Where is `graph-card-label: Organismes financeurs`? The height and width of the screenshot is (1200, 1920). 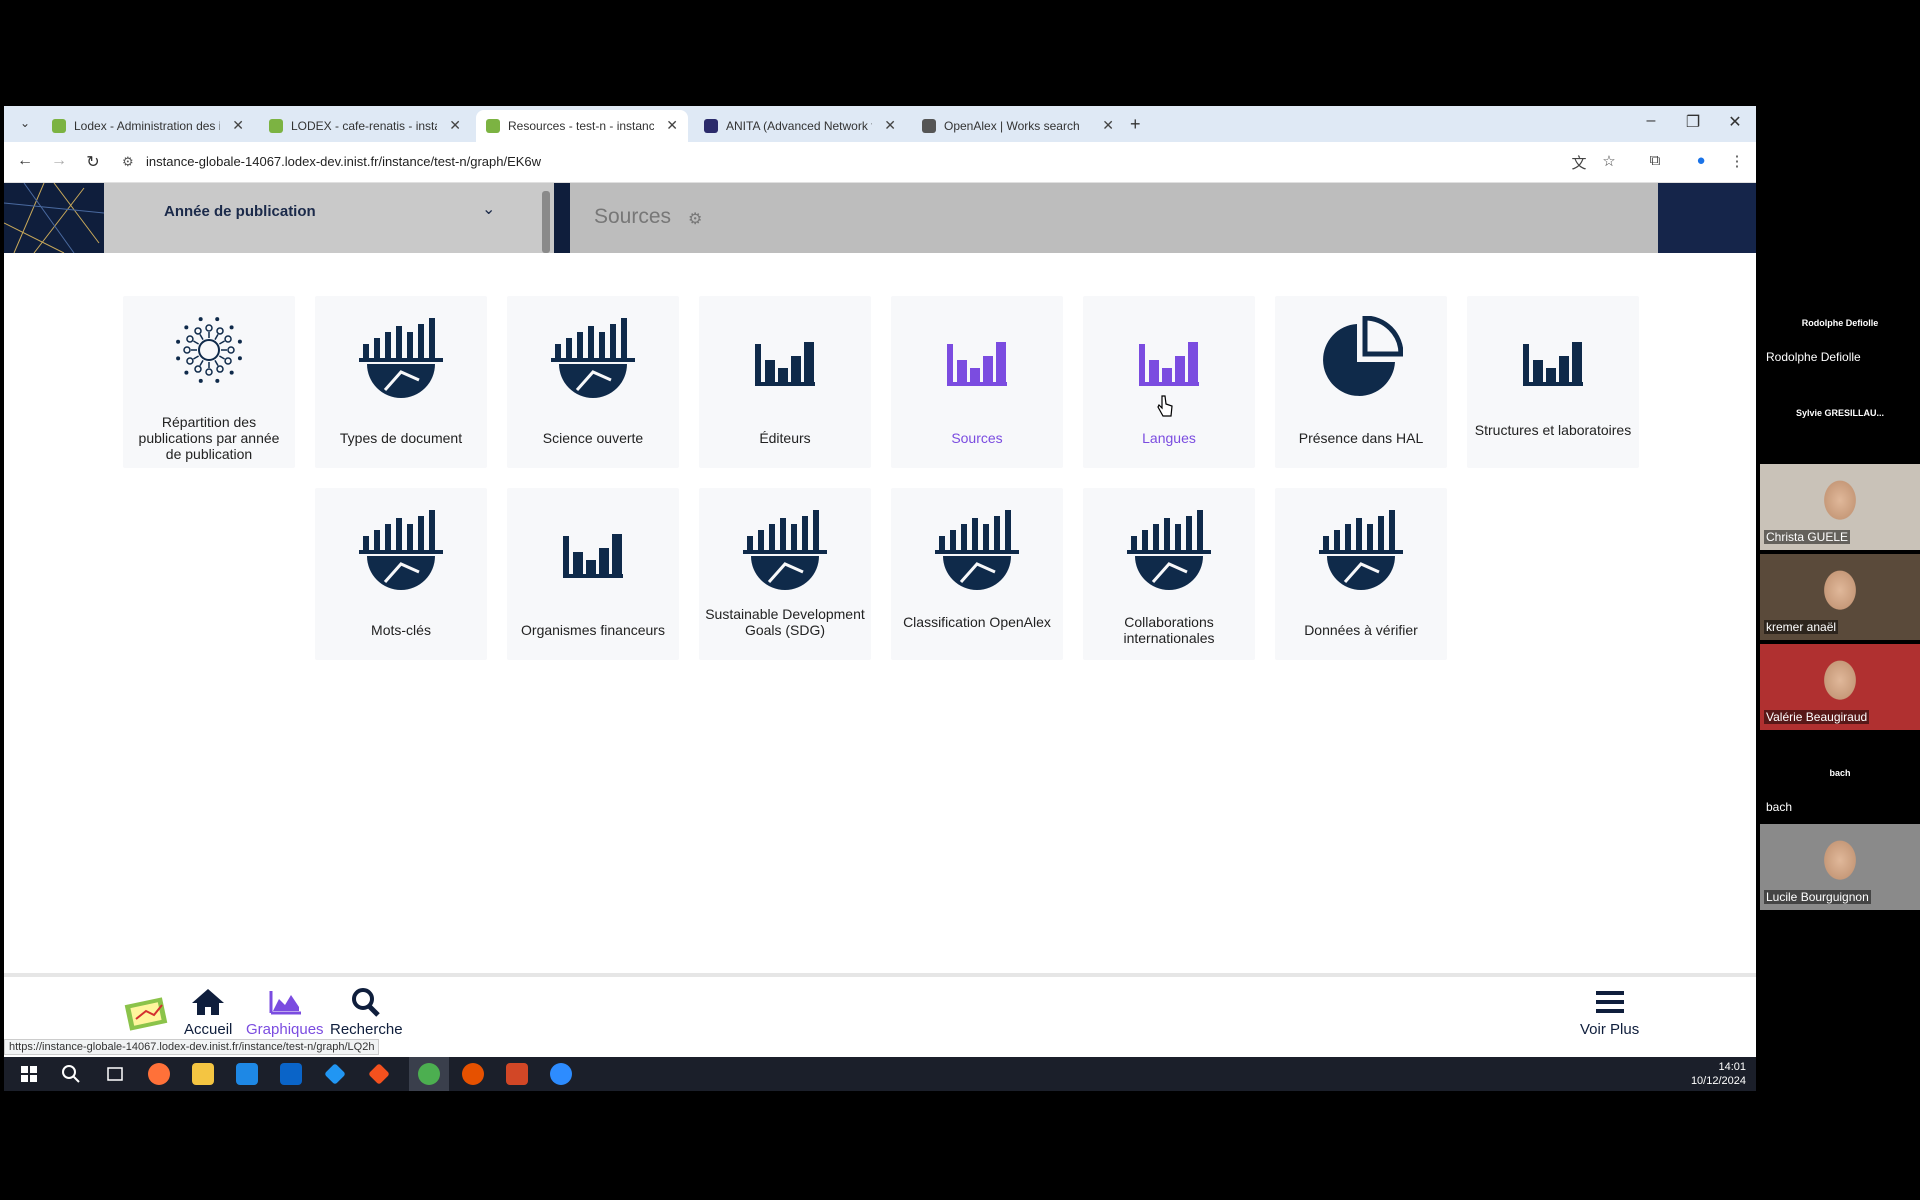 graph-card-label: Organismes financeurs is located at coordinates (593, 630).